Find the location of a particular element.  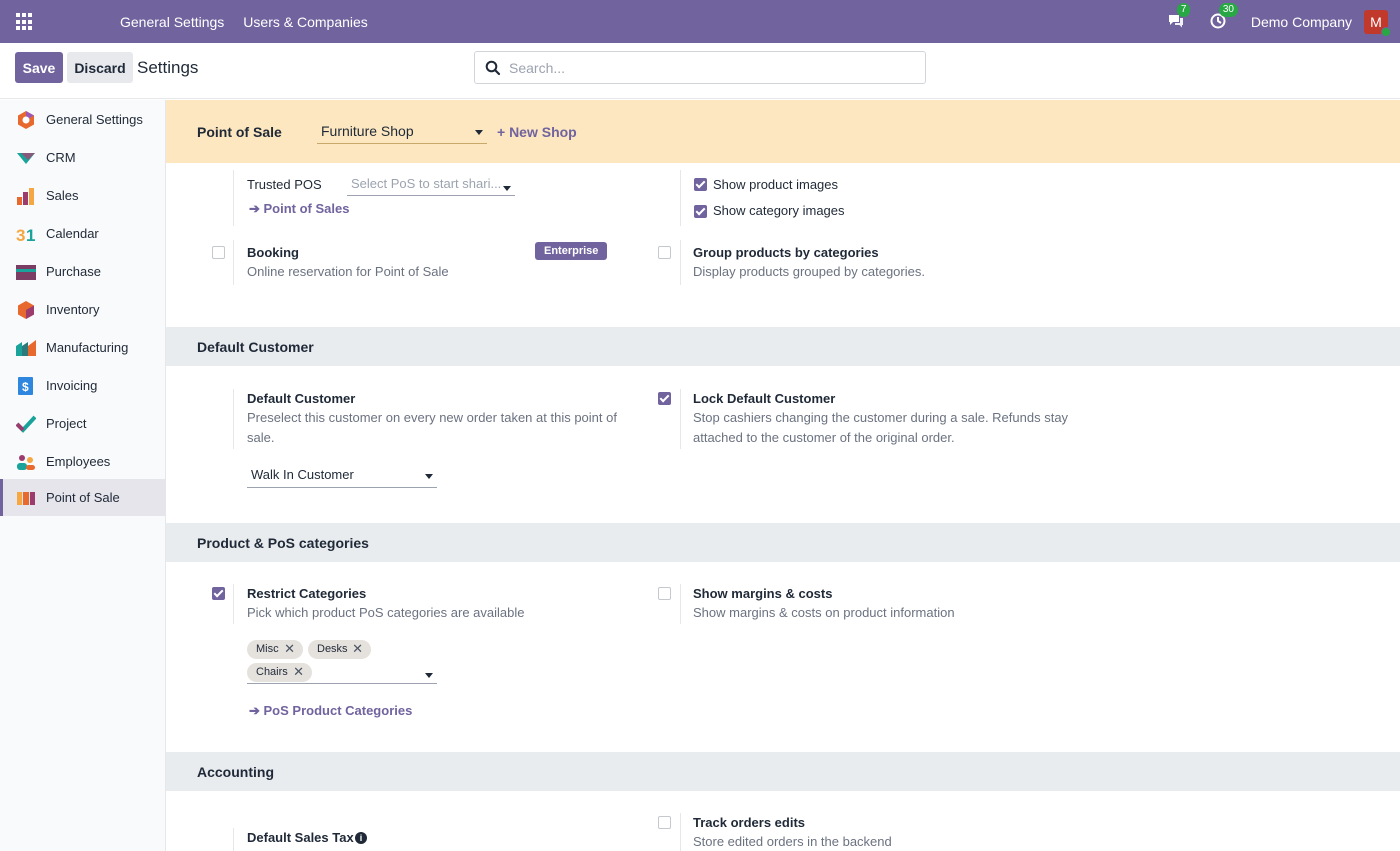

tag-label: Misc is located at coordinates (267, 649).